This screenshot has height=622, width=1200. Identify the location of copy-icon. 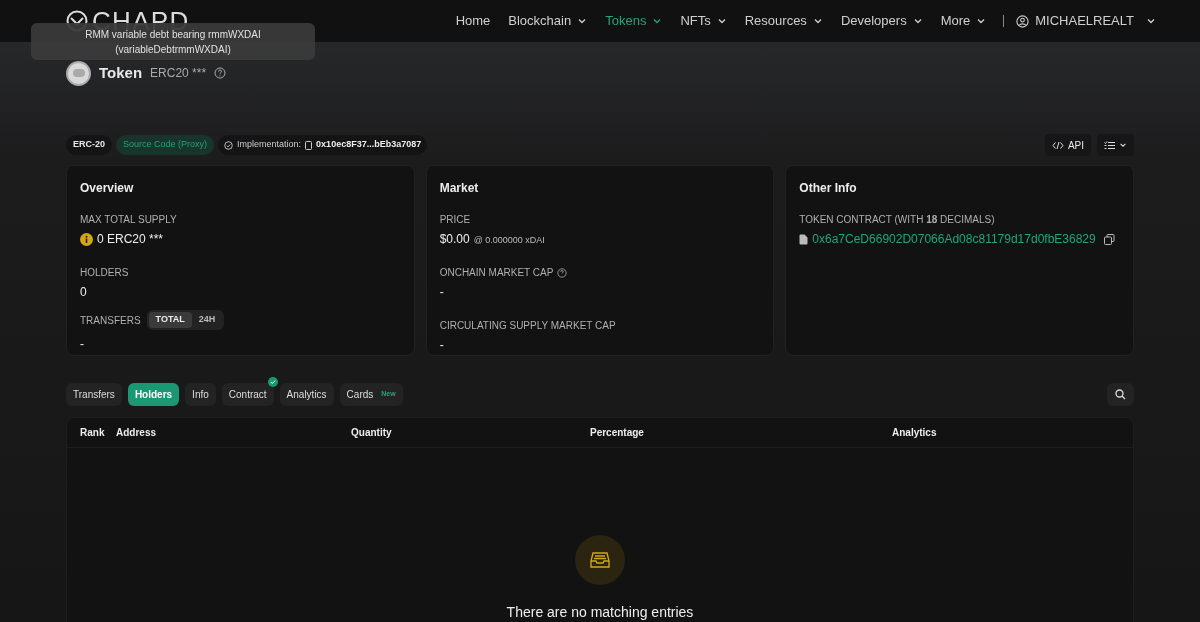
(1109, 239).